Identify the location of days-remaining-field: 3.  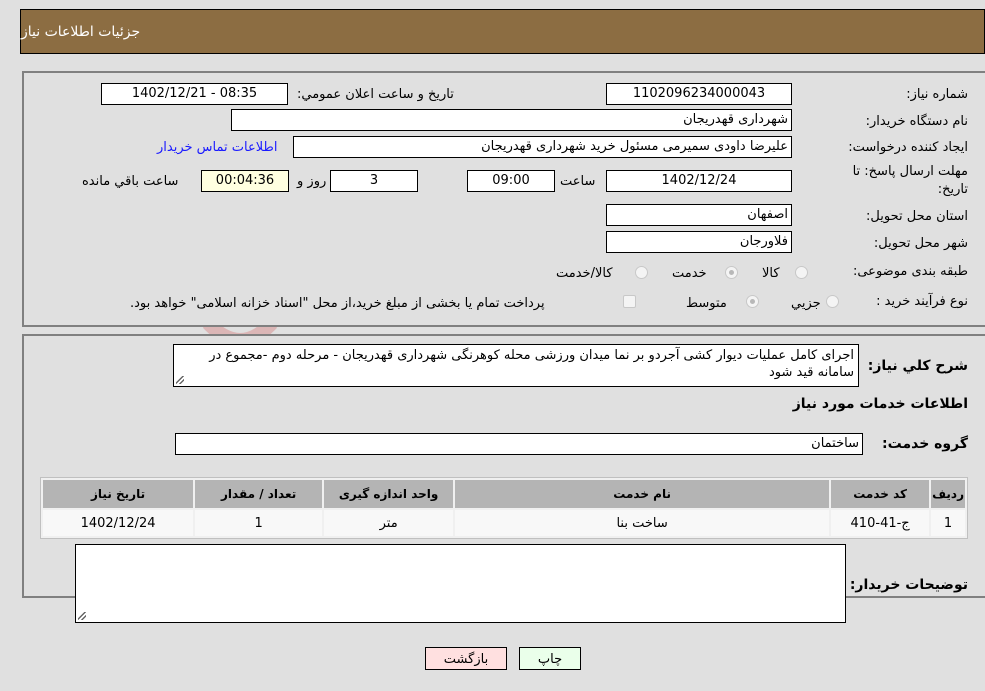
(374, 181).